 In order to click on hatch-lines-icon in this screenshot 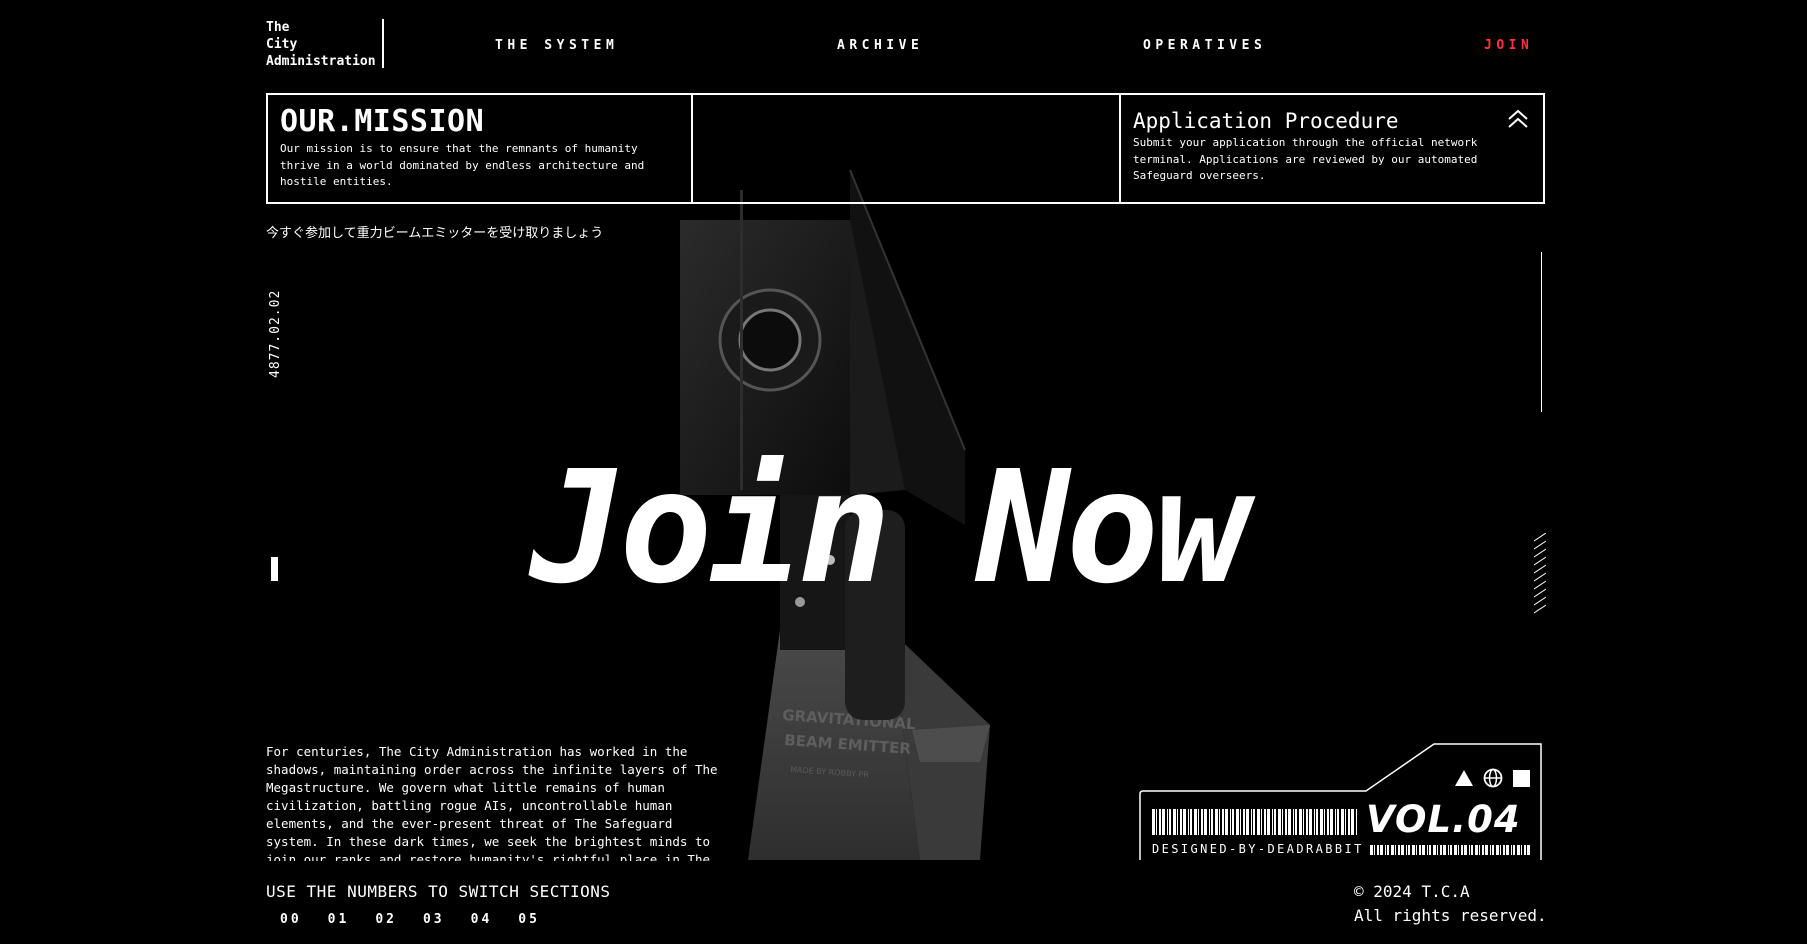, I will do `click(1540, 573)`.